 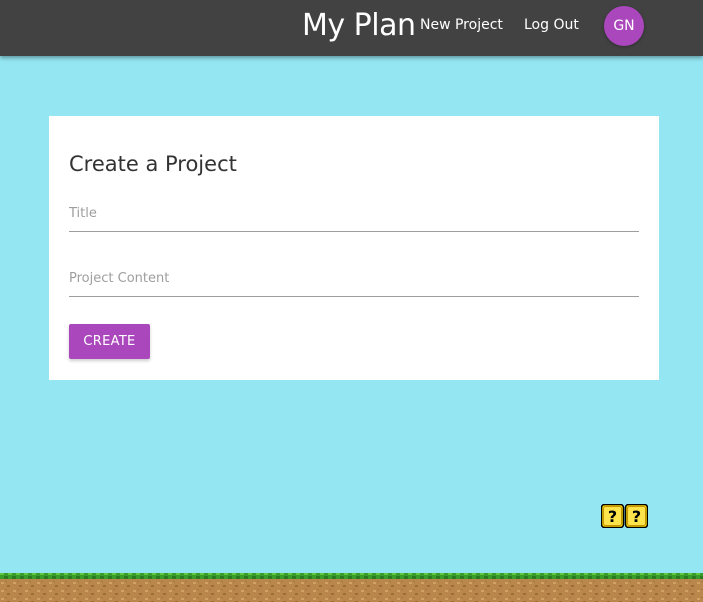 I want to click on navbar: My Plan New Project Log Out GN, so click(x=351, y=28).